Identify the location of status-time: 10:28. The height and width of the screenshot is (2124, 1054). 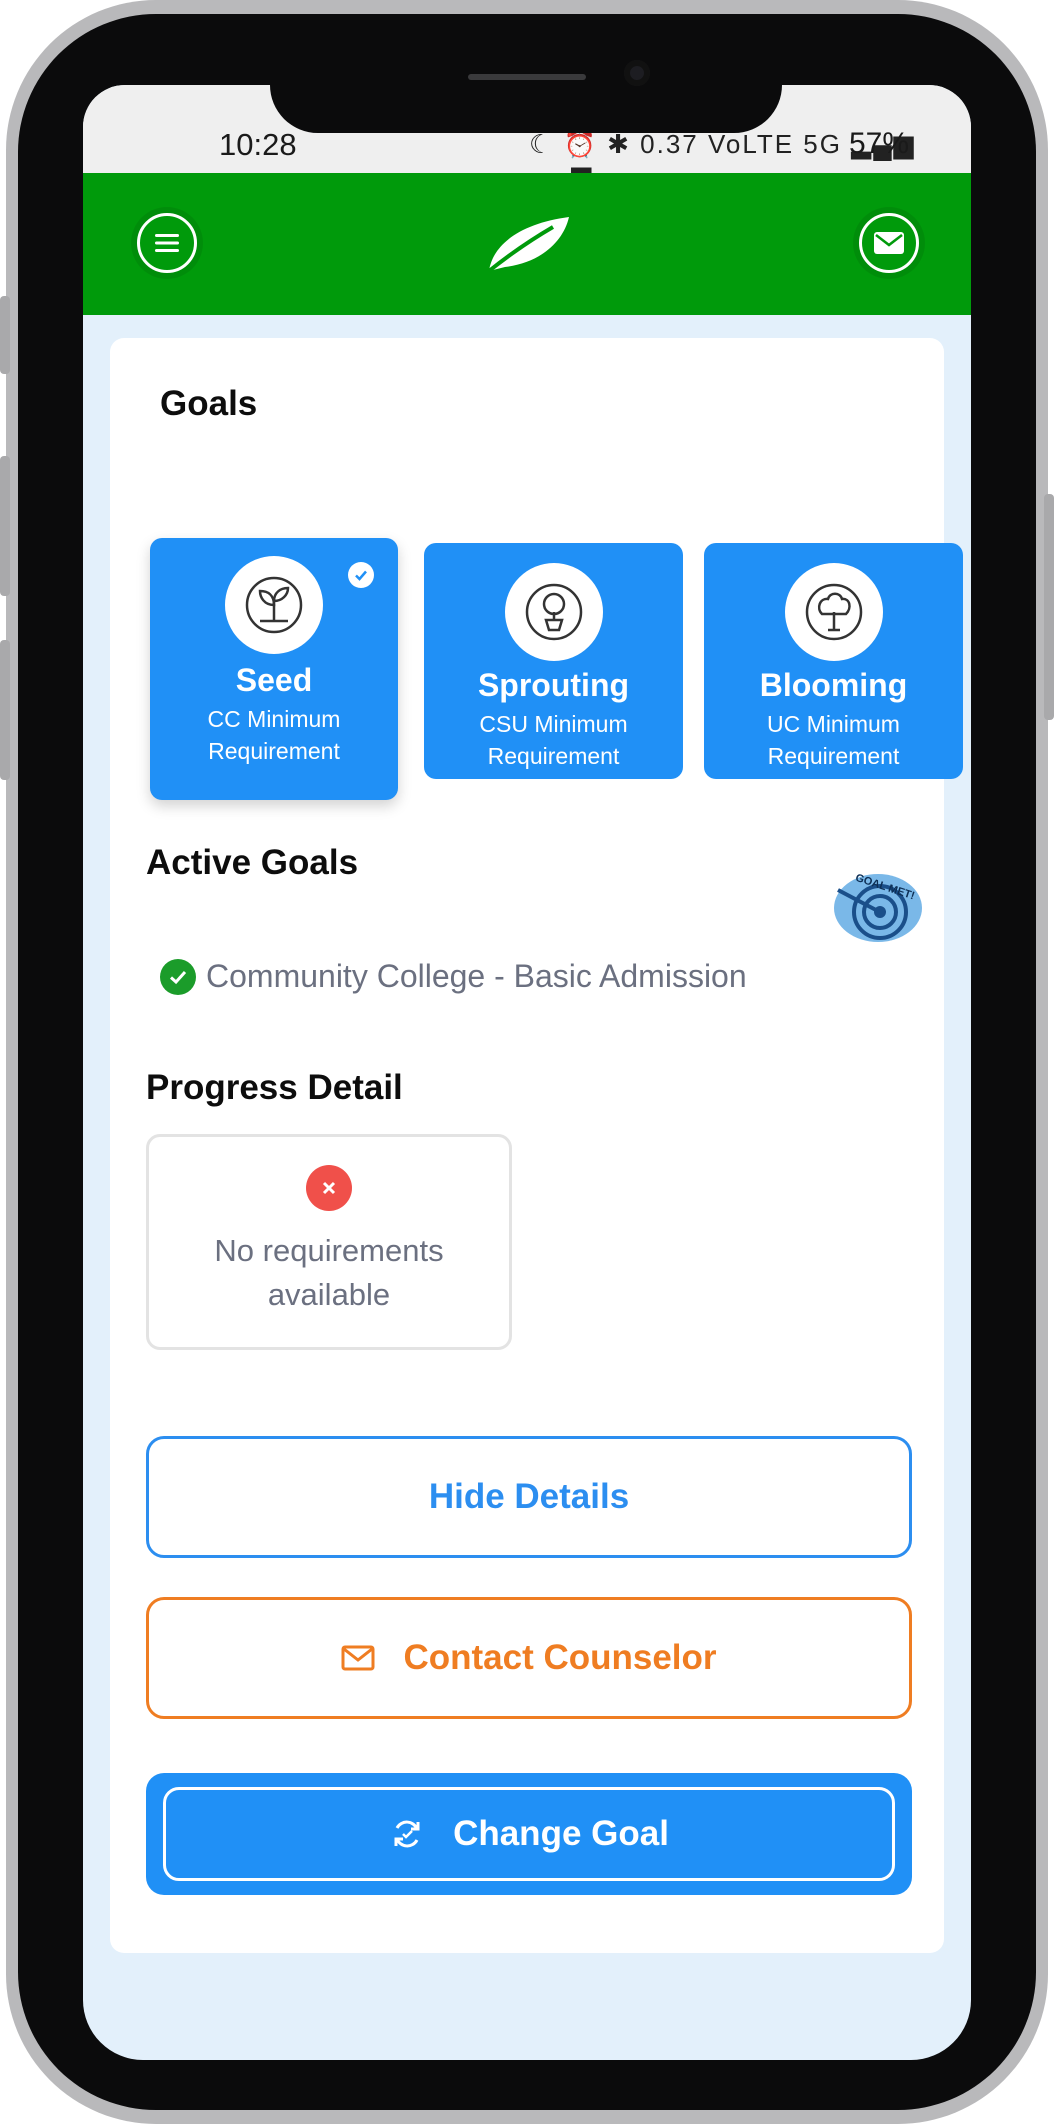
(258, 144).